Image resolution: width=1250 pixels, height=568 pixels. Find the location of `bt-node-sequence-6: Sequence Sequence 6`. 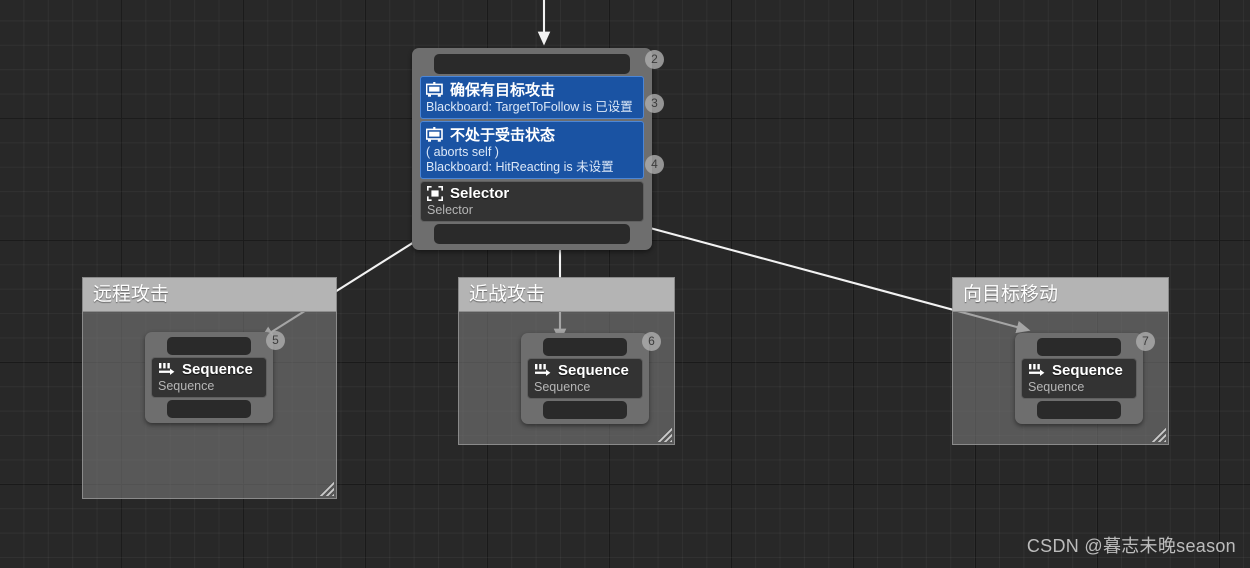

bt-node-sequence-6: Sequence Sequence 6 is located at coordinates (591, 378).